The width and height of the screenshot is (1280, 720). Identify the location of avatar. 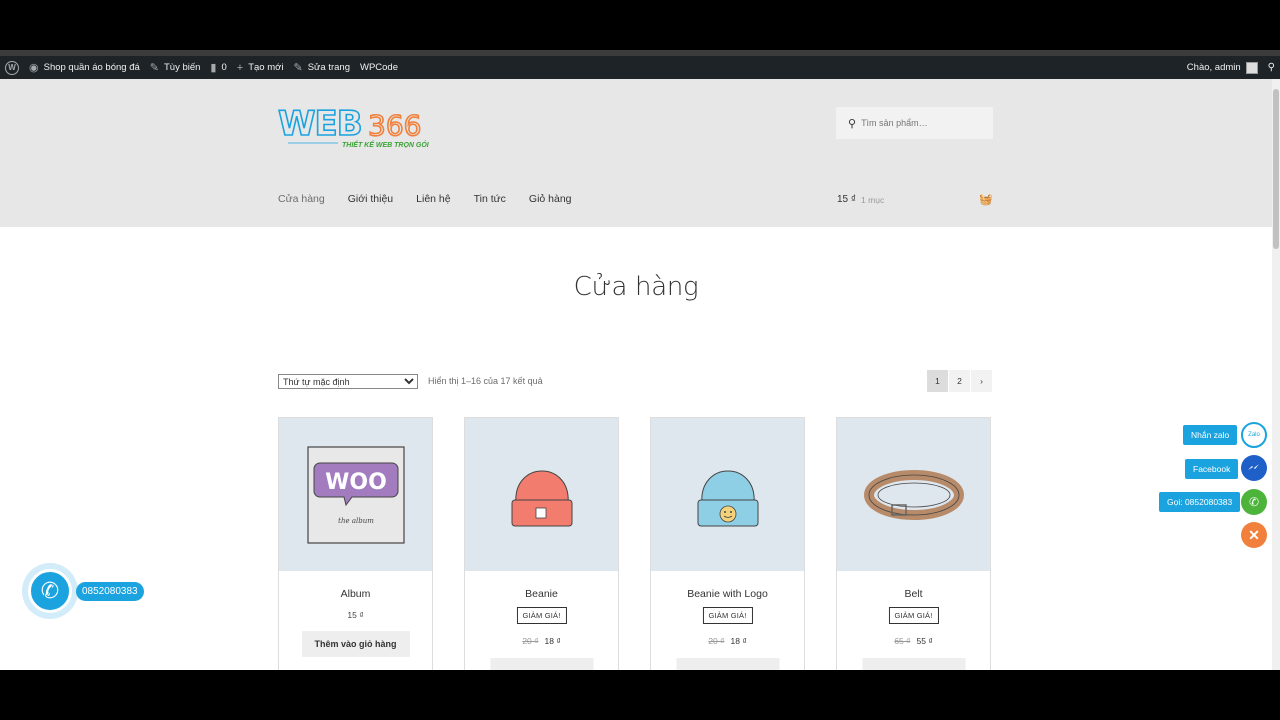
(1251, 67).